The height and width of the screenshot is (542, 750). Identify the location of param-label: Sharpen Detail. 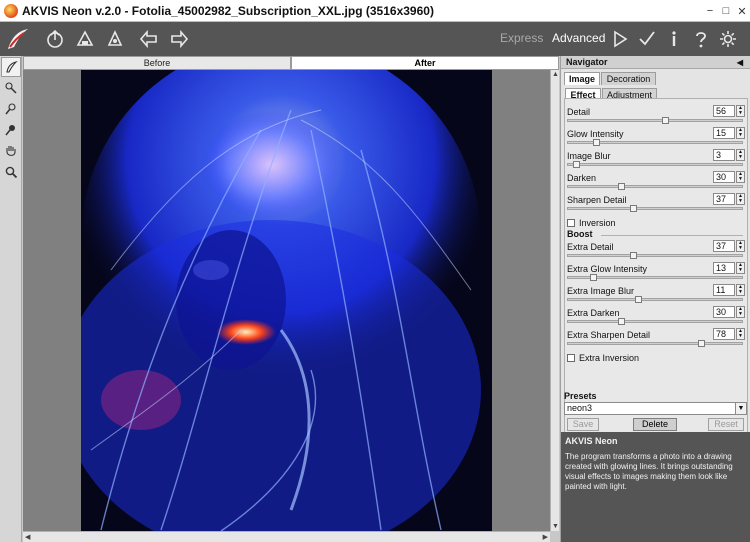
(597, 200).